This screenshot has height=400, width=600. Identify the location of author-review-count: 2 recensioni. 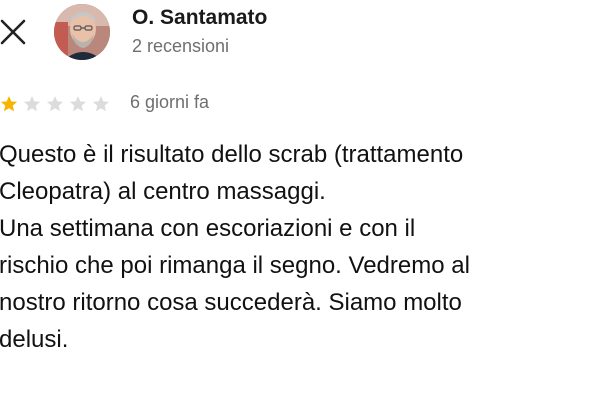
(180, 46).